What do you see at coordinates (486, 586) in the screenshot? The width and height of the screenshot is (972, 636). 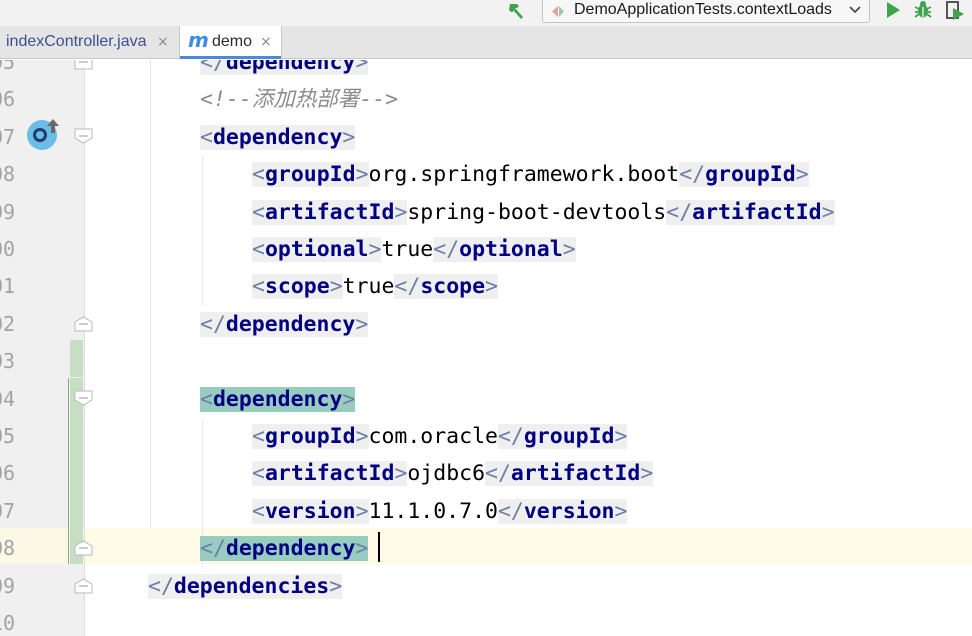 I see `code-line: 09 </dependencies>` at bounding box center [486, 586].